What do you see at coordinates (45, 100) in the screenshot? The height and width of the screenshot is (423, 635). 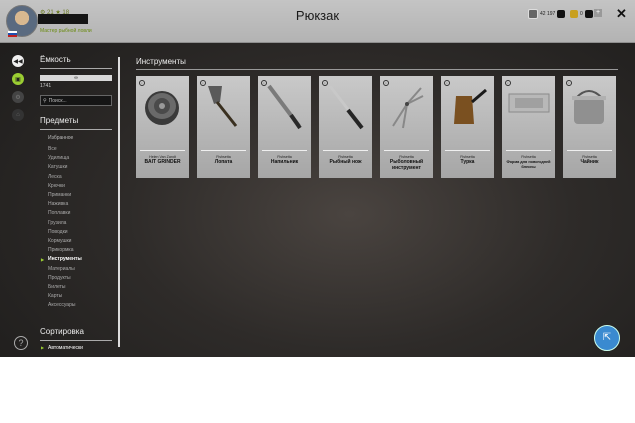 I see `search-icon: ⚲` at bounding box center [45, 100].